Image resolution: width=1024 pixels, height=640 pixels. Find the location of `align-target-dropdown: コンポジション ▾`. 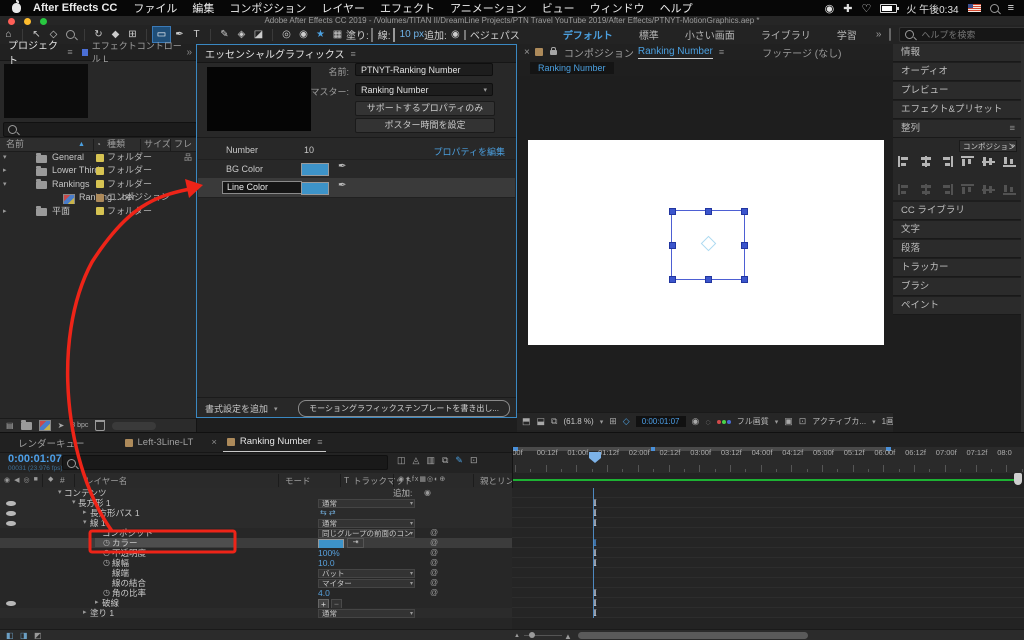

align-target-dropdown: コンポジション ▾ is located at coordinates (988, 146).